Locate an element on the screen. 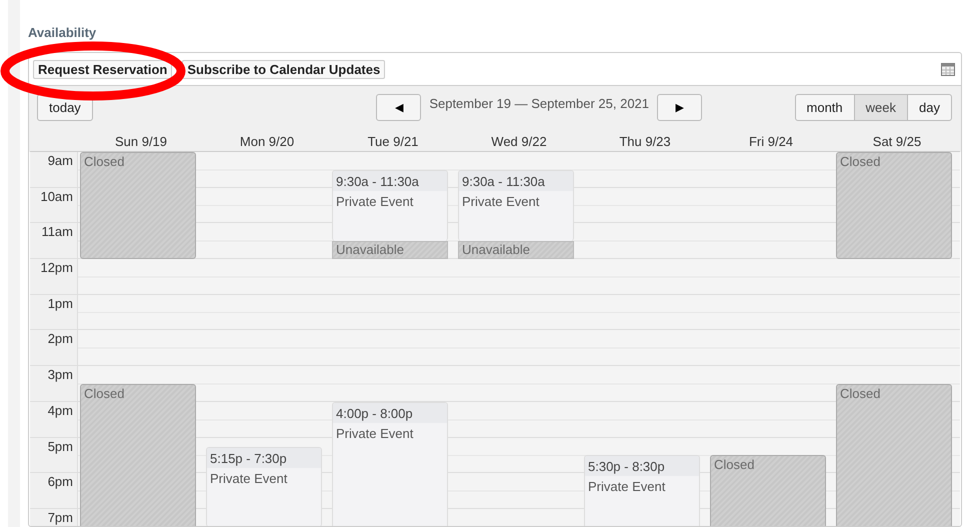 This screenshot has width=967, height=527. day-header: Sun 9/19 is located at coordinates (141, 141).